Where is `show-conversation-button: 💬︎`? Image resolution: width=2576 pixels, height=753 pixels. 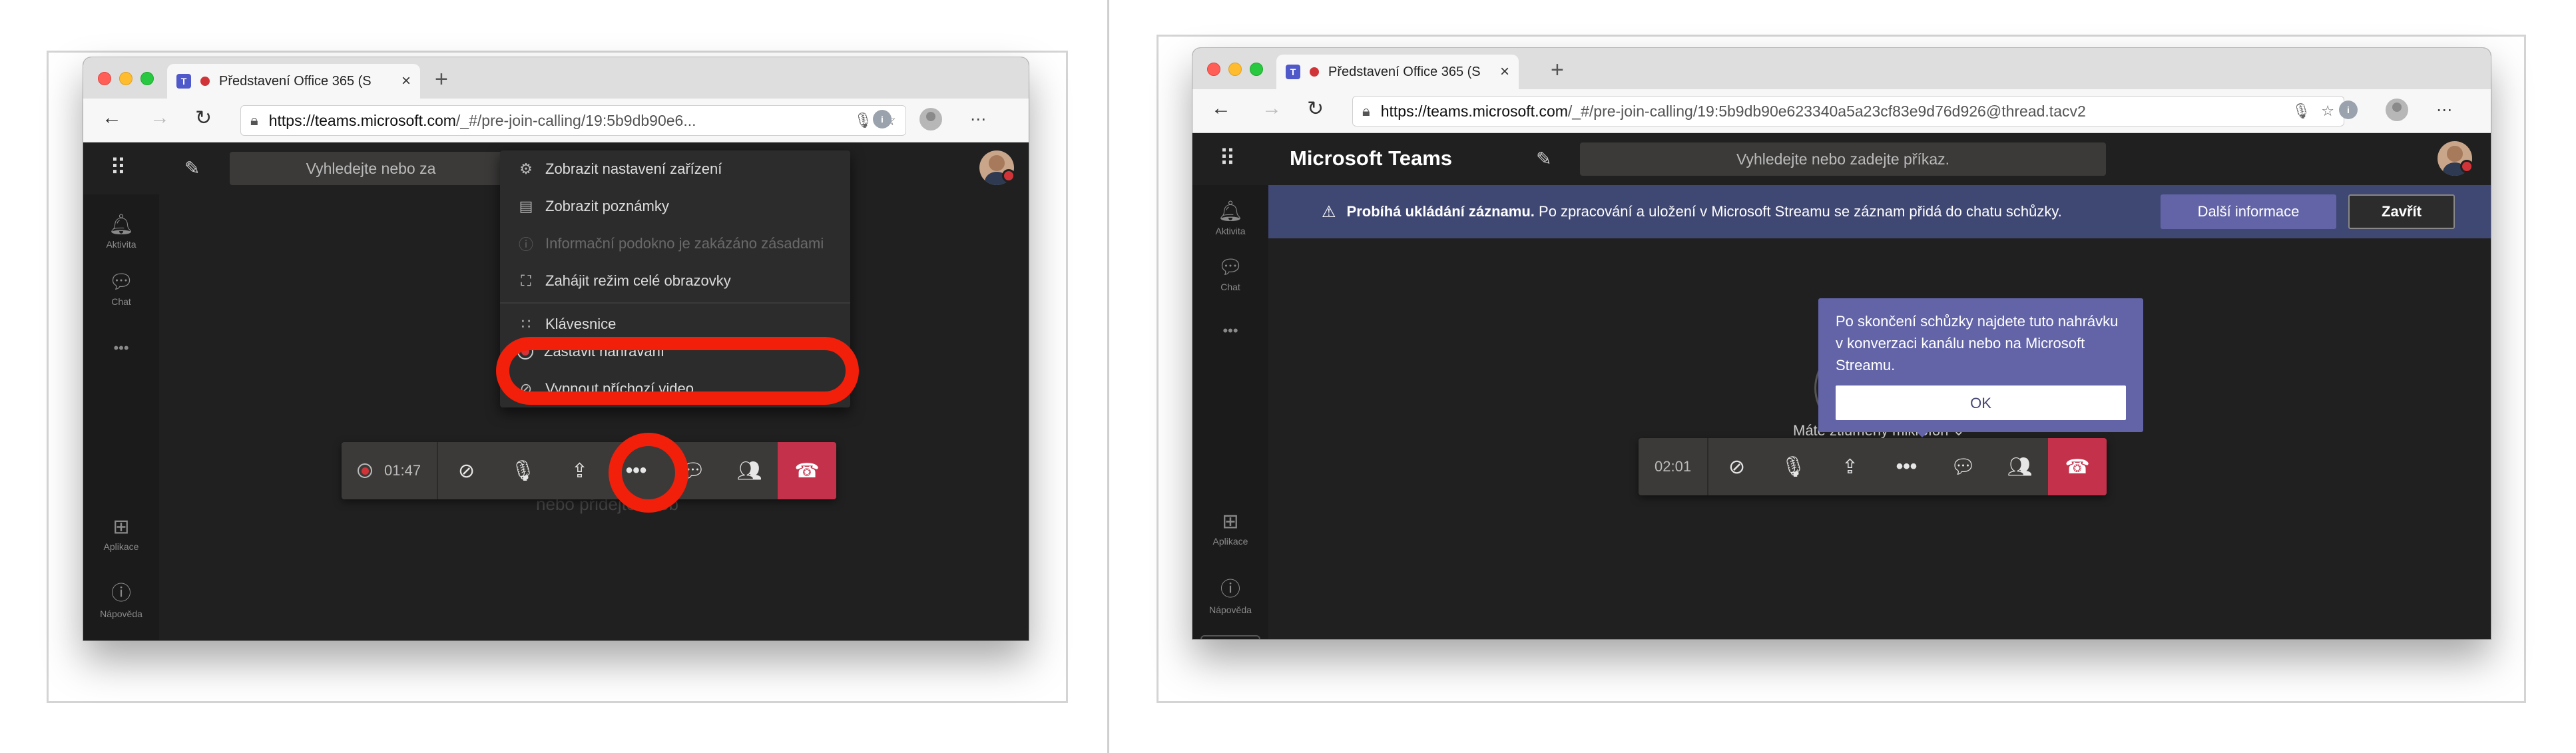 show-conversation-button: 💬︎ is located at coordinates (1963, 466).